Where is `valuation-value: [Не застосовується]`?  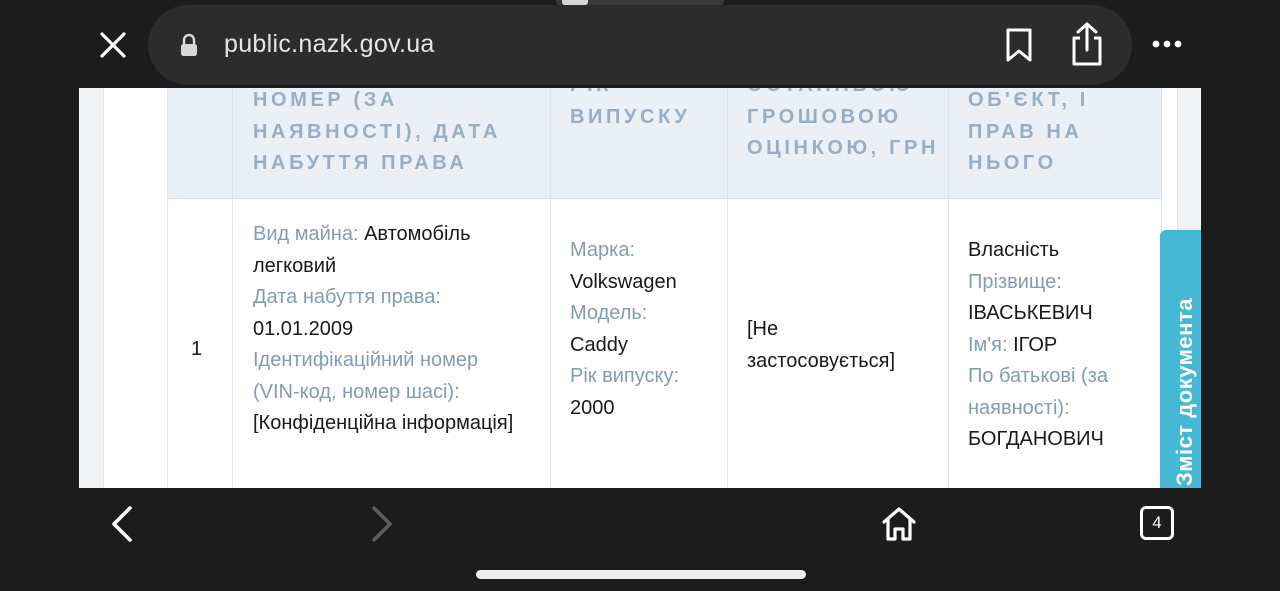 valuation-value: [Не застосовується] is located at coordinates (821, 345).